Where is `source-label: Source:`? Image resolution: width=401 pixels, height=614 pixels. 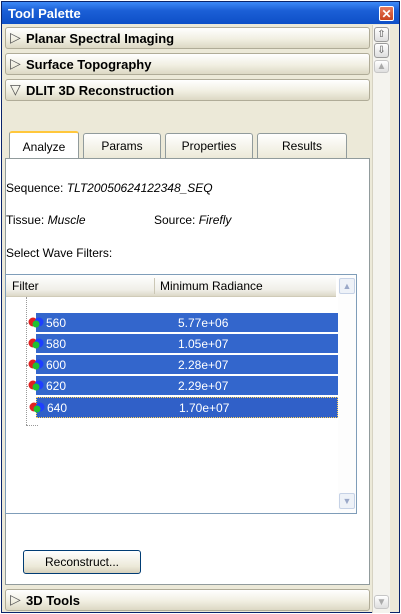 source-label: Source: is located at coordinates (175, 220).